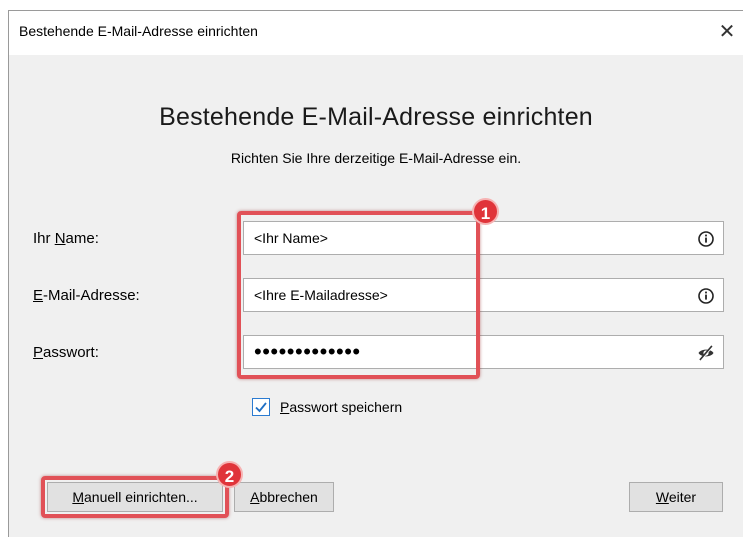 Image resolution: width=743 pixels, height=537 pixels. What do you see at coordinates (376, 33) in the screenshot?
I see `title-bar: Bestehende E-Mail-Adresse einrichten ✕` at bounding box center [376, 33].